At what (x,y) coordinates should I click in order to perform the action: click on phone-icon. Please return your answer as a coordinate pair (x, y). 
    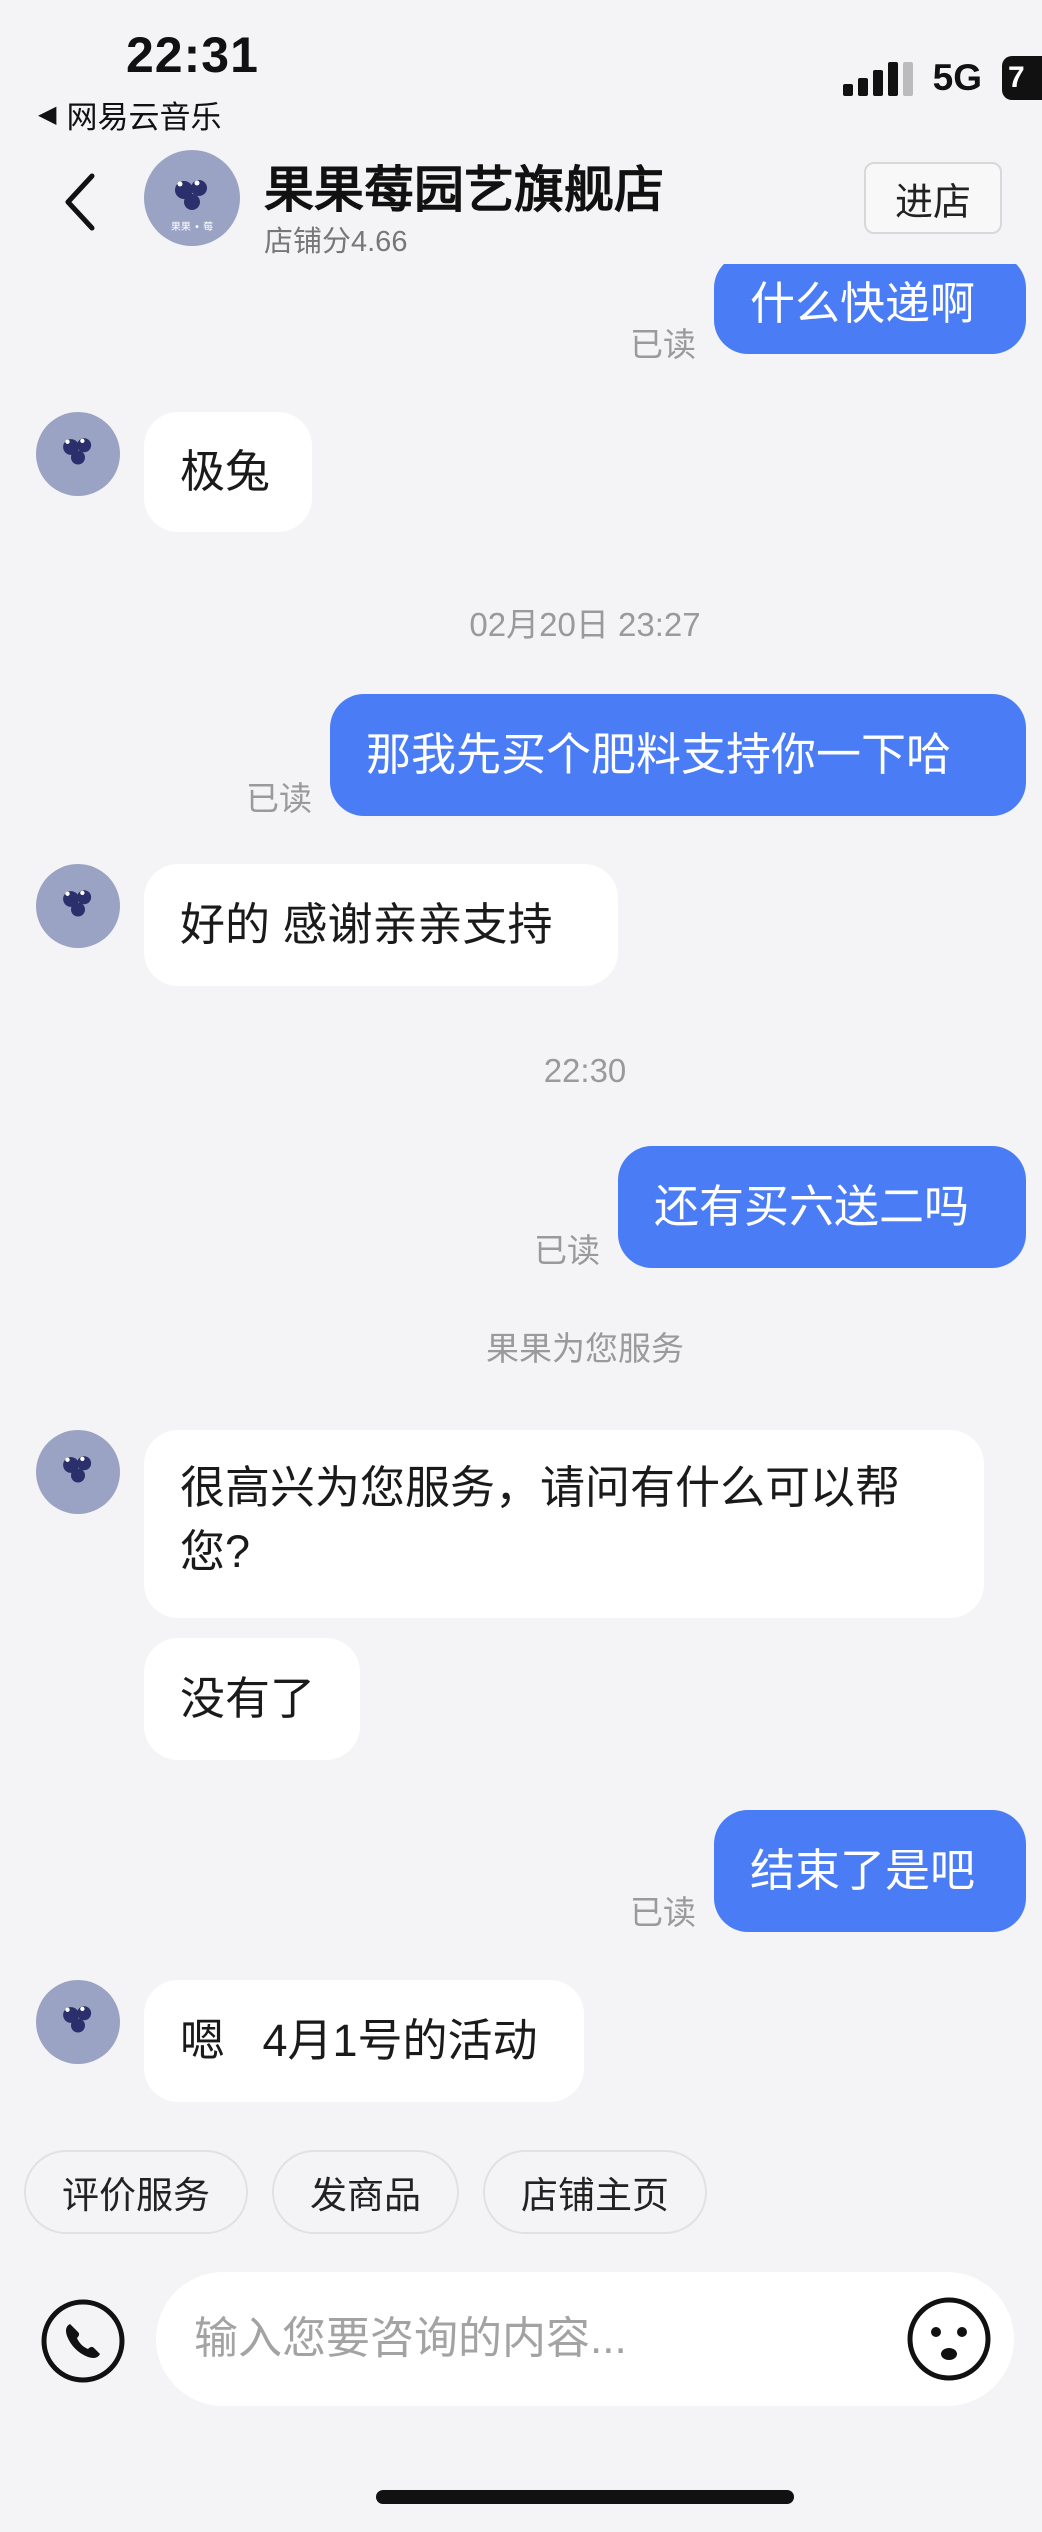
    Looking at the image, I should click on (83, 2341).